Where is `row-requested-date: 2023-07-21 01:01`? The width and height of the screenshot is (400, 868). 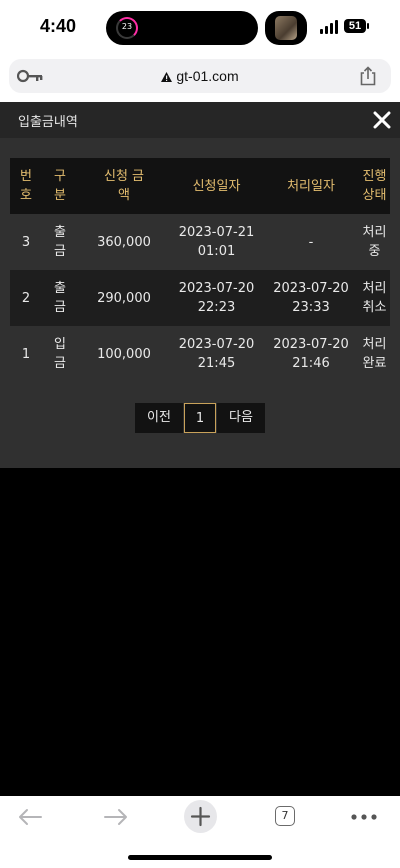 row-requested-date: 2023-07-21 01:01 is located at coordinates (216, 242).